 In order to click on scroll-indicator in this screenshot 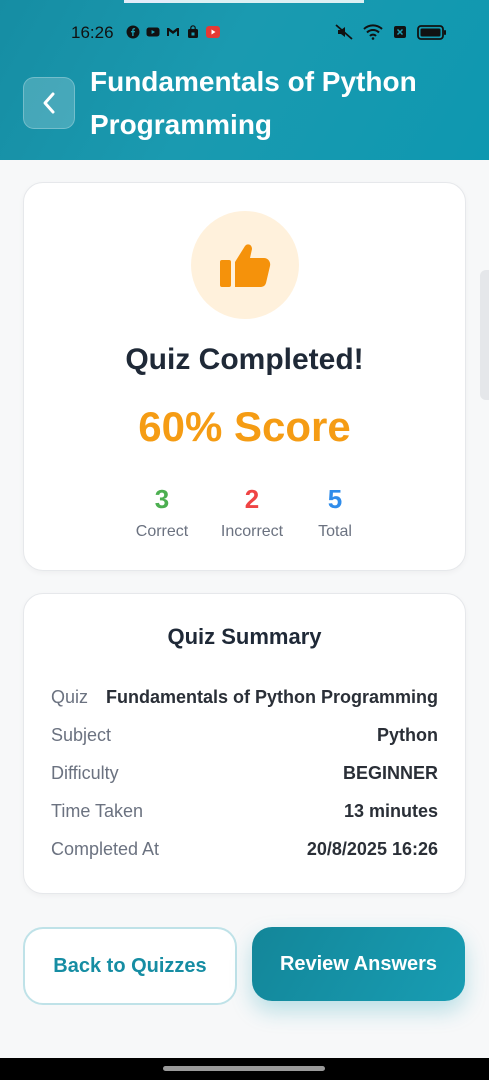, I will do `click(484, 335)`.